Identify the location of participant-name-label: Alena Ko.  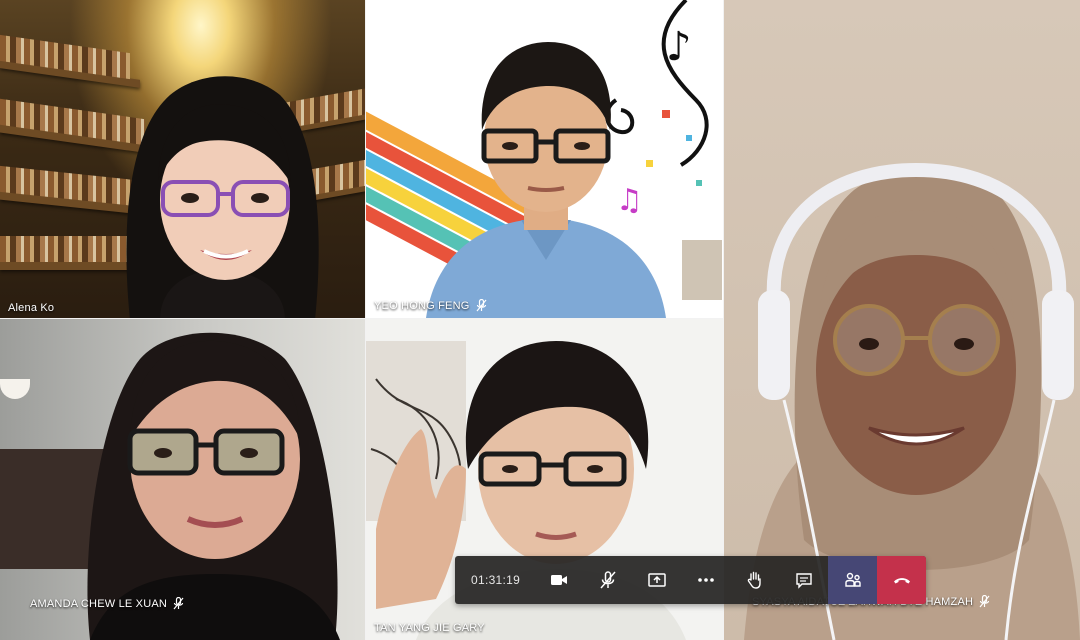
(31, 308).